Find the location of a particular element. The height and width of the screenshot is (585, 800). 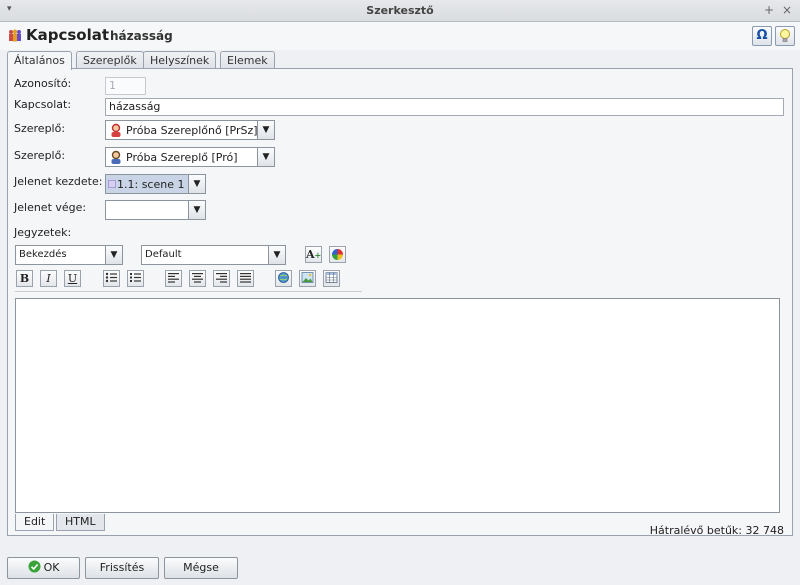

male-actor-icon is located at coordinates (116, 157).